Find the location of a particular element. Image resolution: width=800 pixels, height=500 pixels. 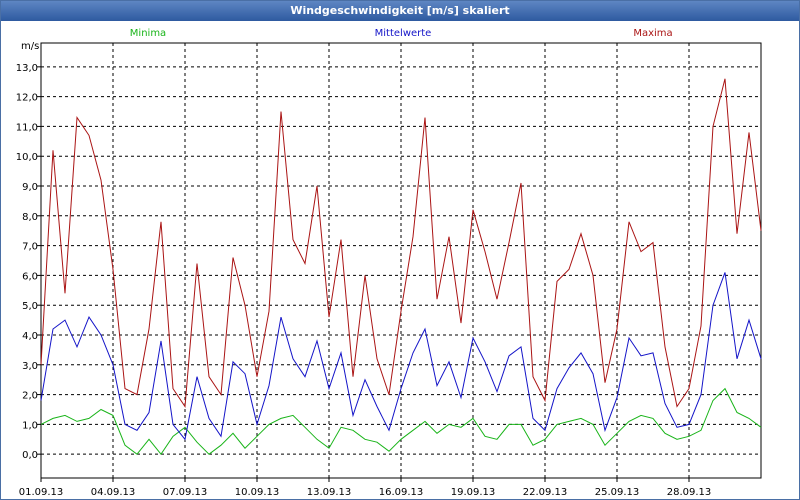

x-tick-label: 01.09.13 is located at coordinates (41, 492).